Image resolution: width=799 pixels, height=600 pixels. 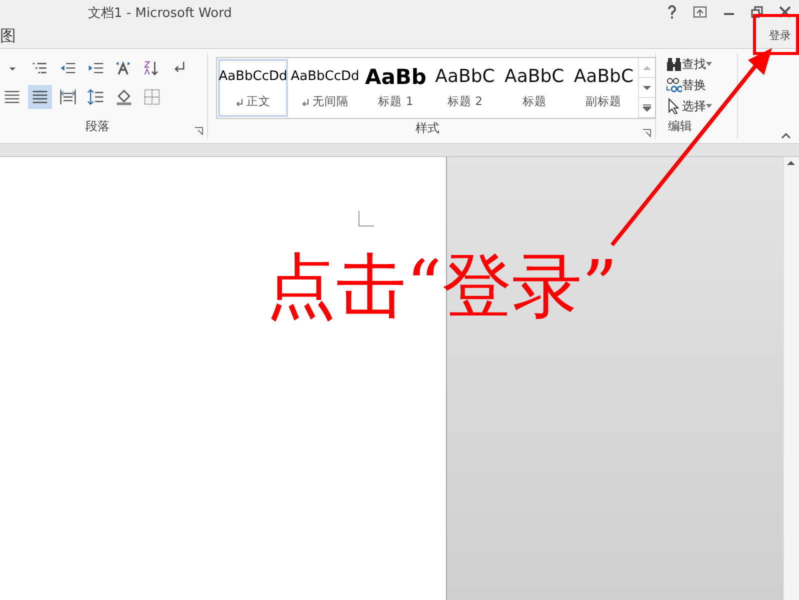 What do you see at coordinates (647, 88) in the screenshot?
I see `scroll-down-icon` at bounding box center [647, 88].